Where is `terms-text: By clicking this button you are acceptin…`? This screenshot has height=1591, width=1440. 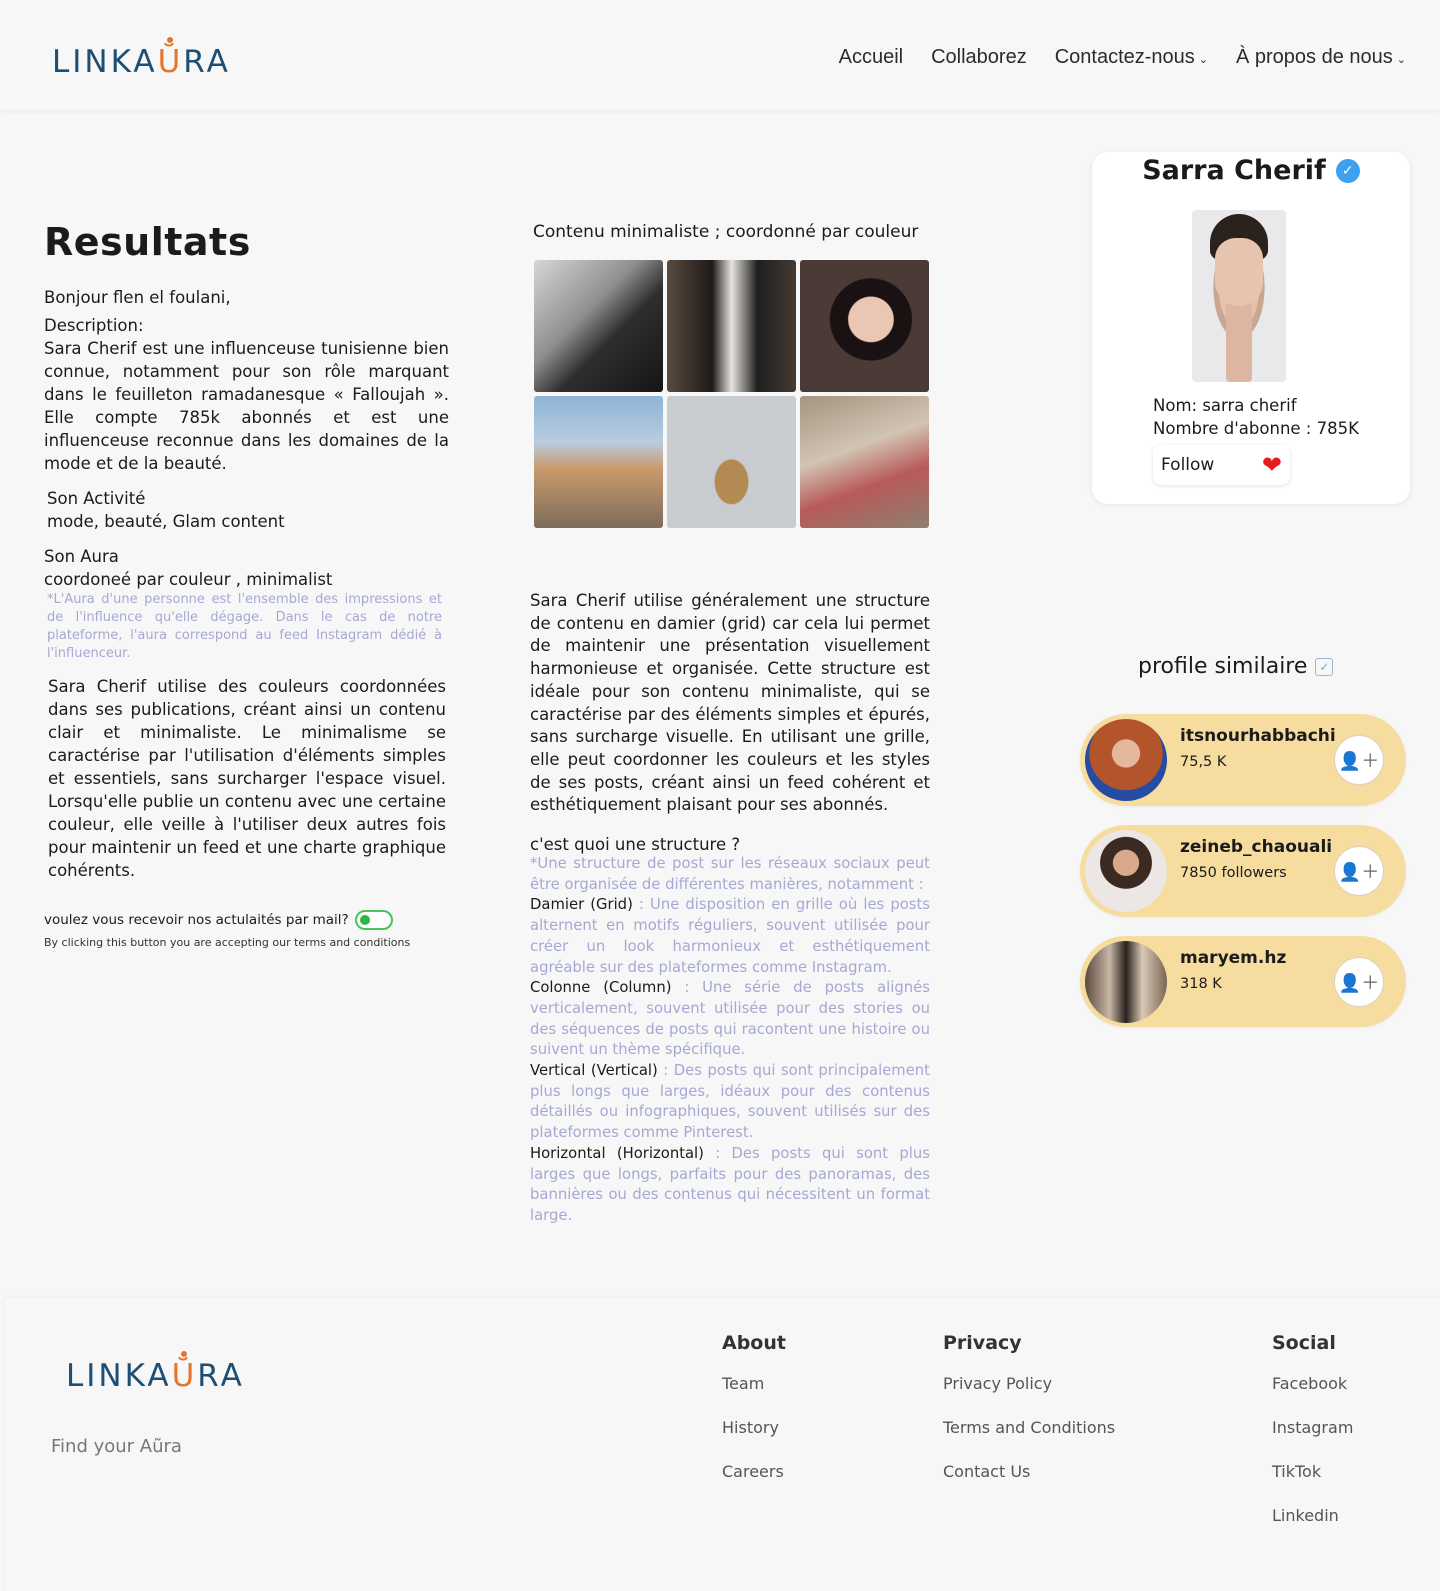
terms-text: By clicking this button you are acceptin… is located at coordinates (227, 942).